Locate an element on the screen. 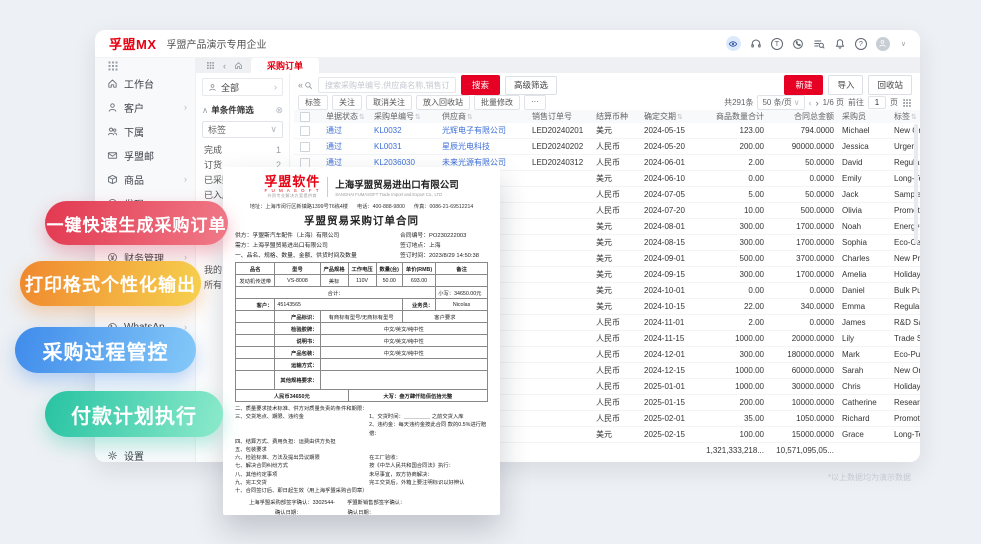 Image resolution: width=981 pixels, height=544 pixels. sidebar-collapse is located at coordinates (145, 64).